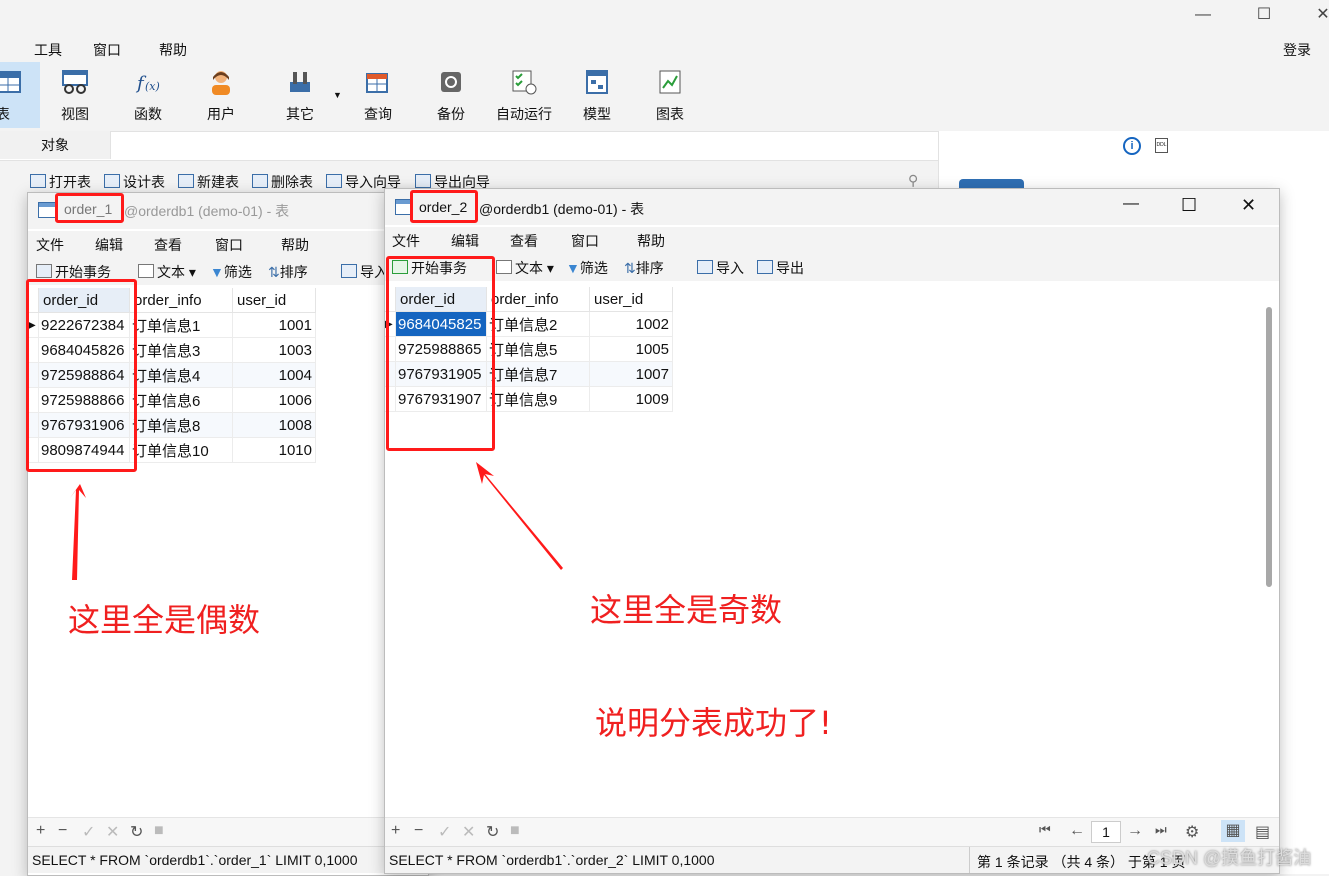 The width and height of the screenshot is (1329, 876). What do you see at coordinates (181, 425) in the screenshot?
I see `cell-order-info: 订单信息8` at bounding box center [181, 425].